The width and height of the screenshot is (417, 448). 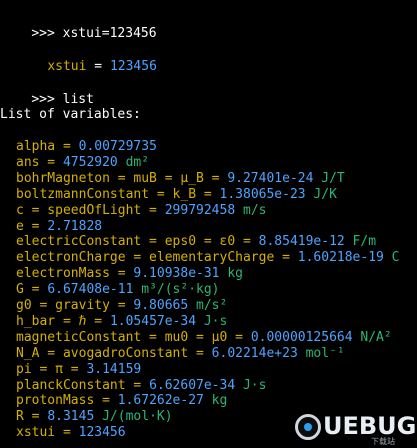 I want to click on variable-row: ans = 4752920 dm², so click(x=82, y=162).